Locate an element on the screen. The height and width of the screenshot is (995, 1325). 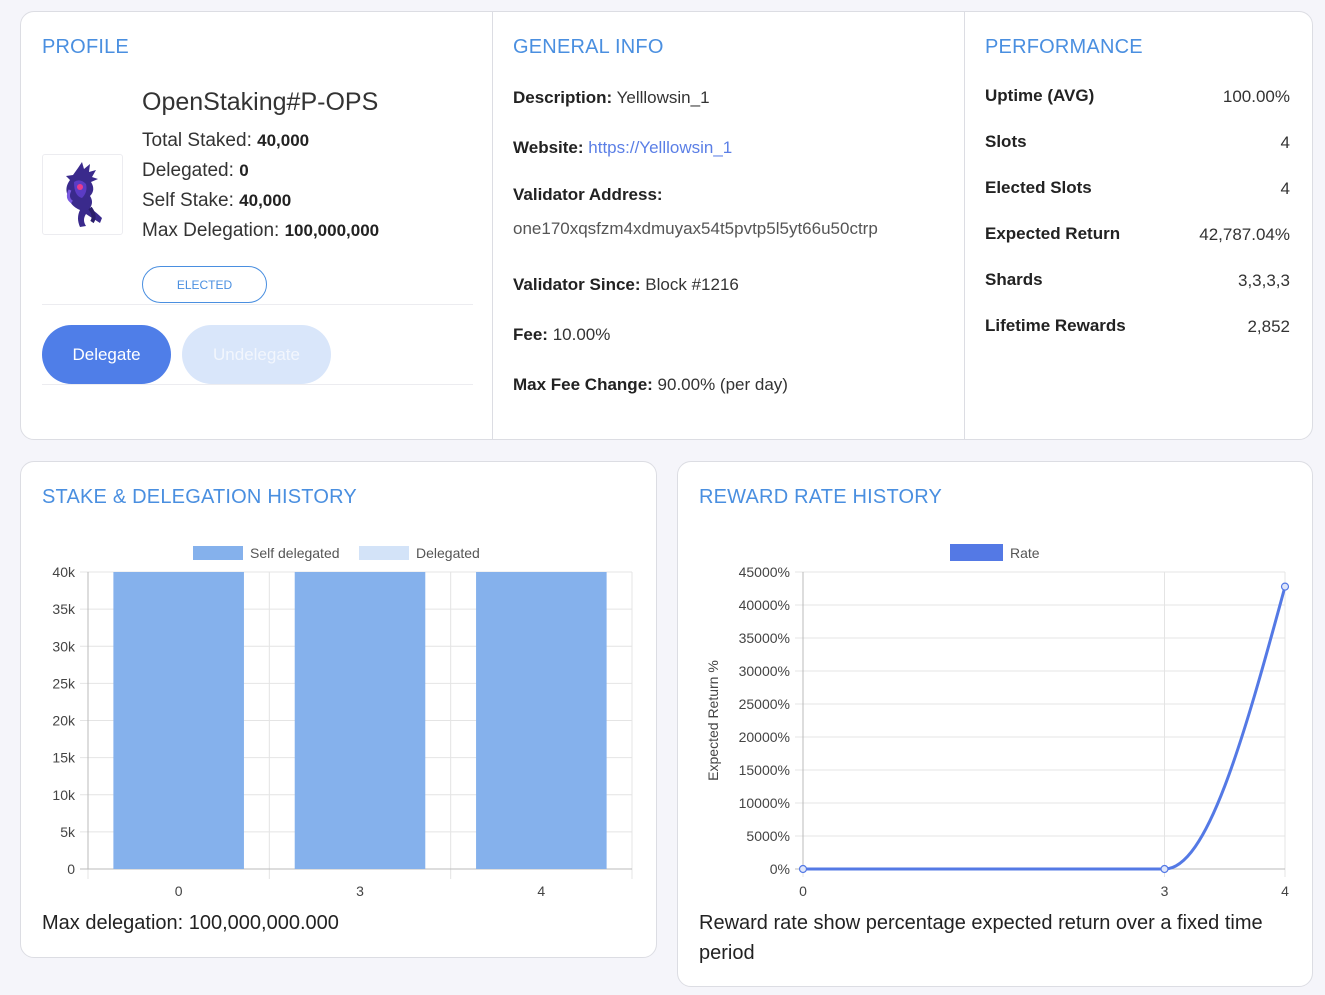
elected-slots-label: Elected Slots is located at coordinates (1038, 187).